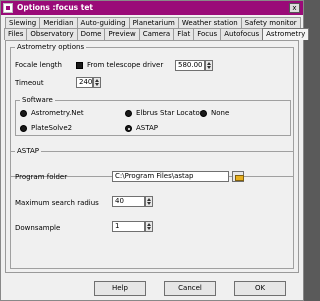 This screenshot has width=320, height=301. What do you see at coordinates (184, 34) in the screenshot?
I see `tab-flat: Flat` at bounding box center [184, 34].